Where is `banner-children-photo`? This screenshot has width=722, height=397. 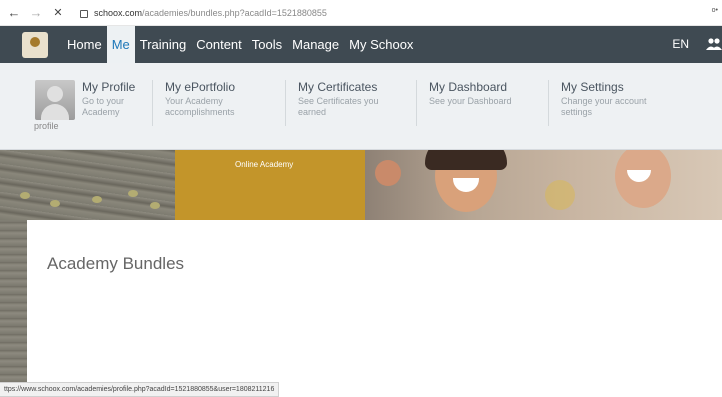
banner-children-photo is located at coordinates (543, 185).